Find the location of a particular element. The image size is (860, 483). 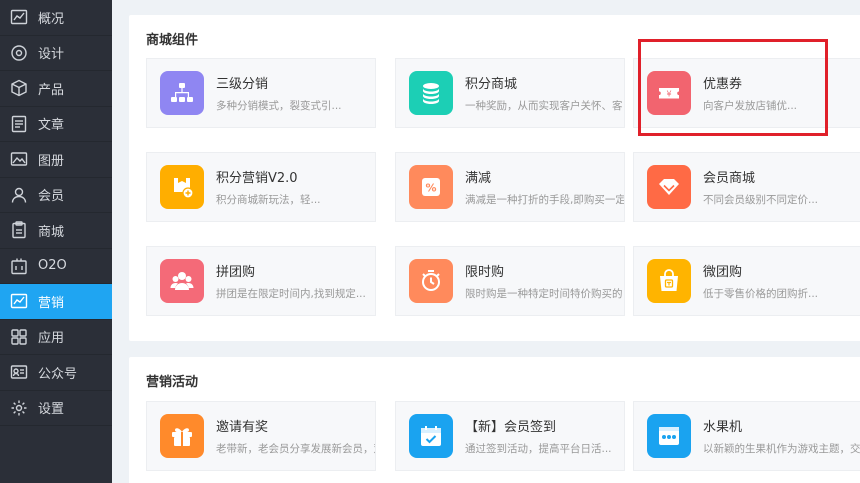

article-icon is located at coordinates (19, 124).